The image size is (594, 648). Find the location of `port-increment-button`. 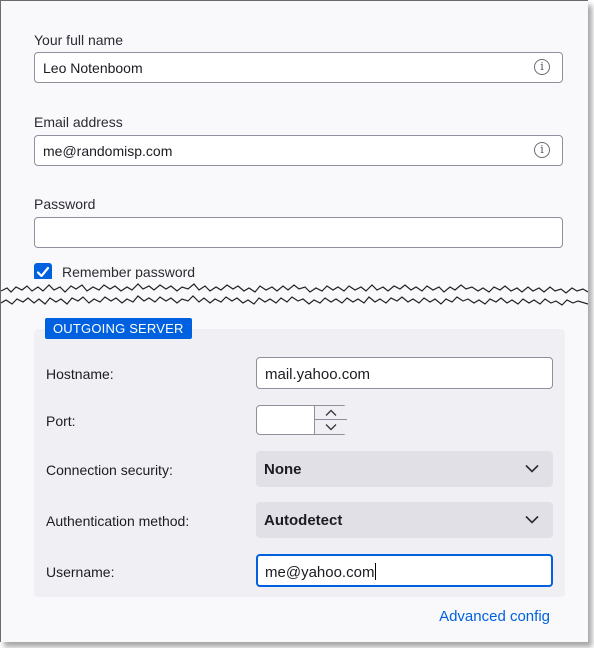

port-increment-button is located at coordinates (331, 413).